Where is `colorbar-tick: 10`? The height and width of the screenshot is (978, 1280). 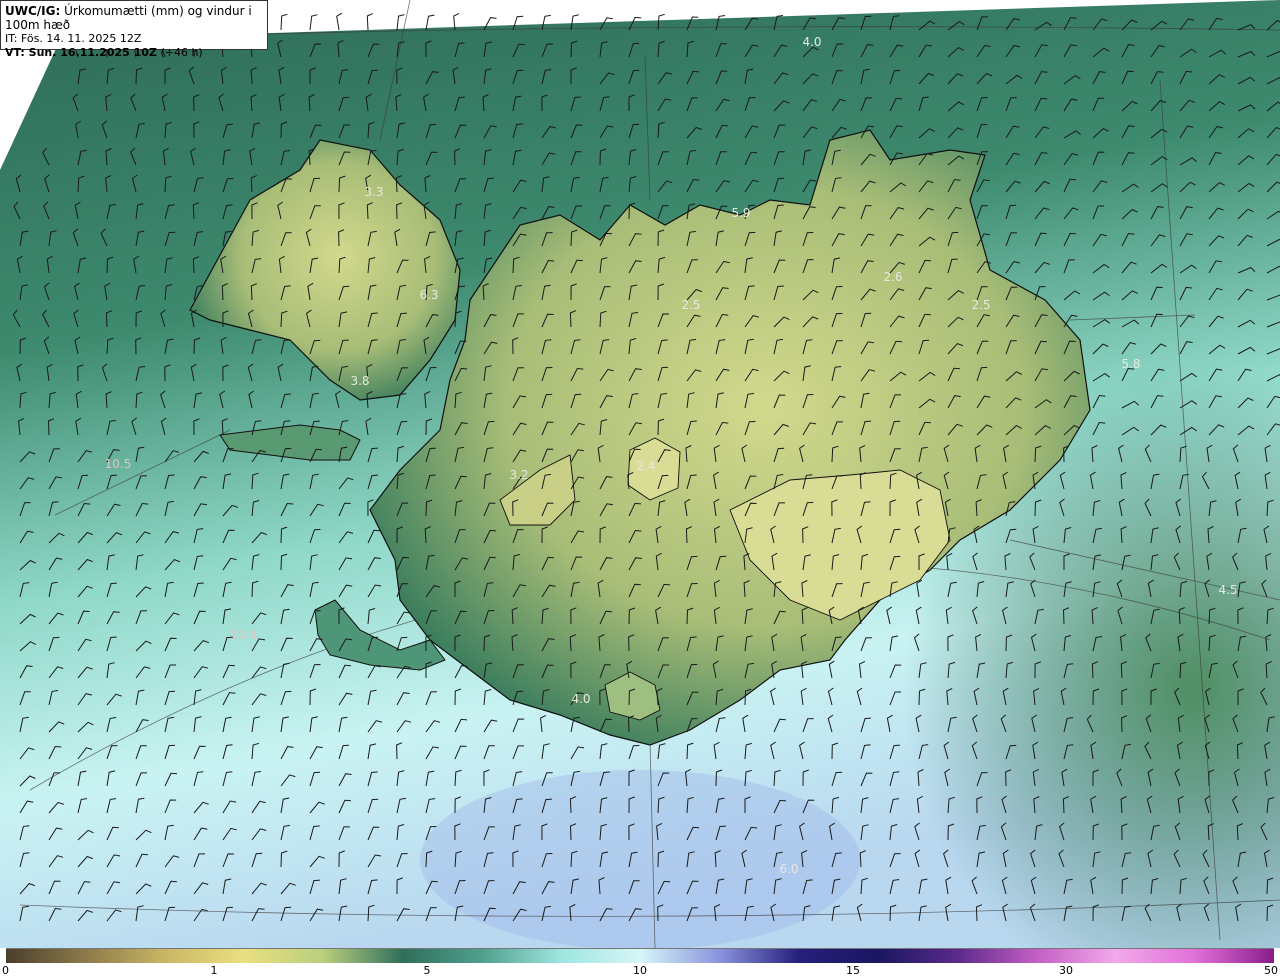
colorbar-tick: 10 is located at coordinates (640, 970).